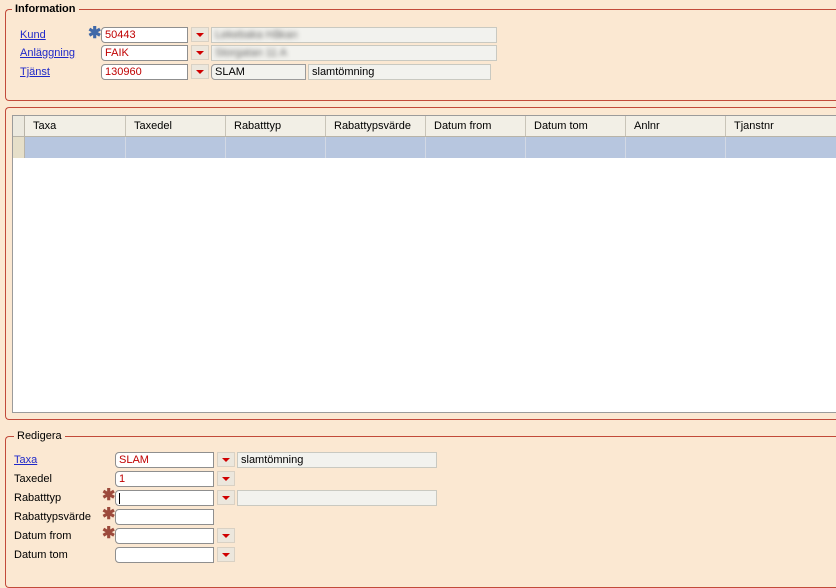 This screenshot has height=588, width=836. What do you see at coordinates (47, 53) in the screenshot?
I see `anlaggning-link: Anläggning` at bounding box center [47, 53].